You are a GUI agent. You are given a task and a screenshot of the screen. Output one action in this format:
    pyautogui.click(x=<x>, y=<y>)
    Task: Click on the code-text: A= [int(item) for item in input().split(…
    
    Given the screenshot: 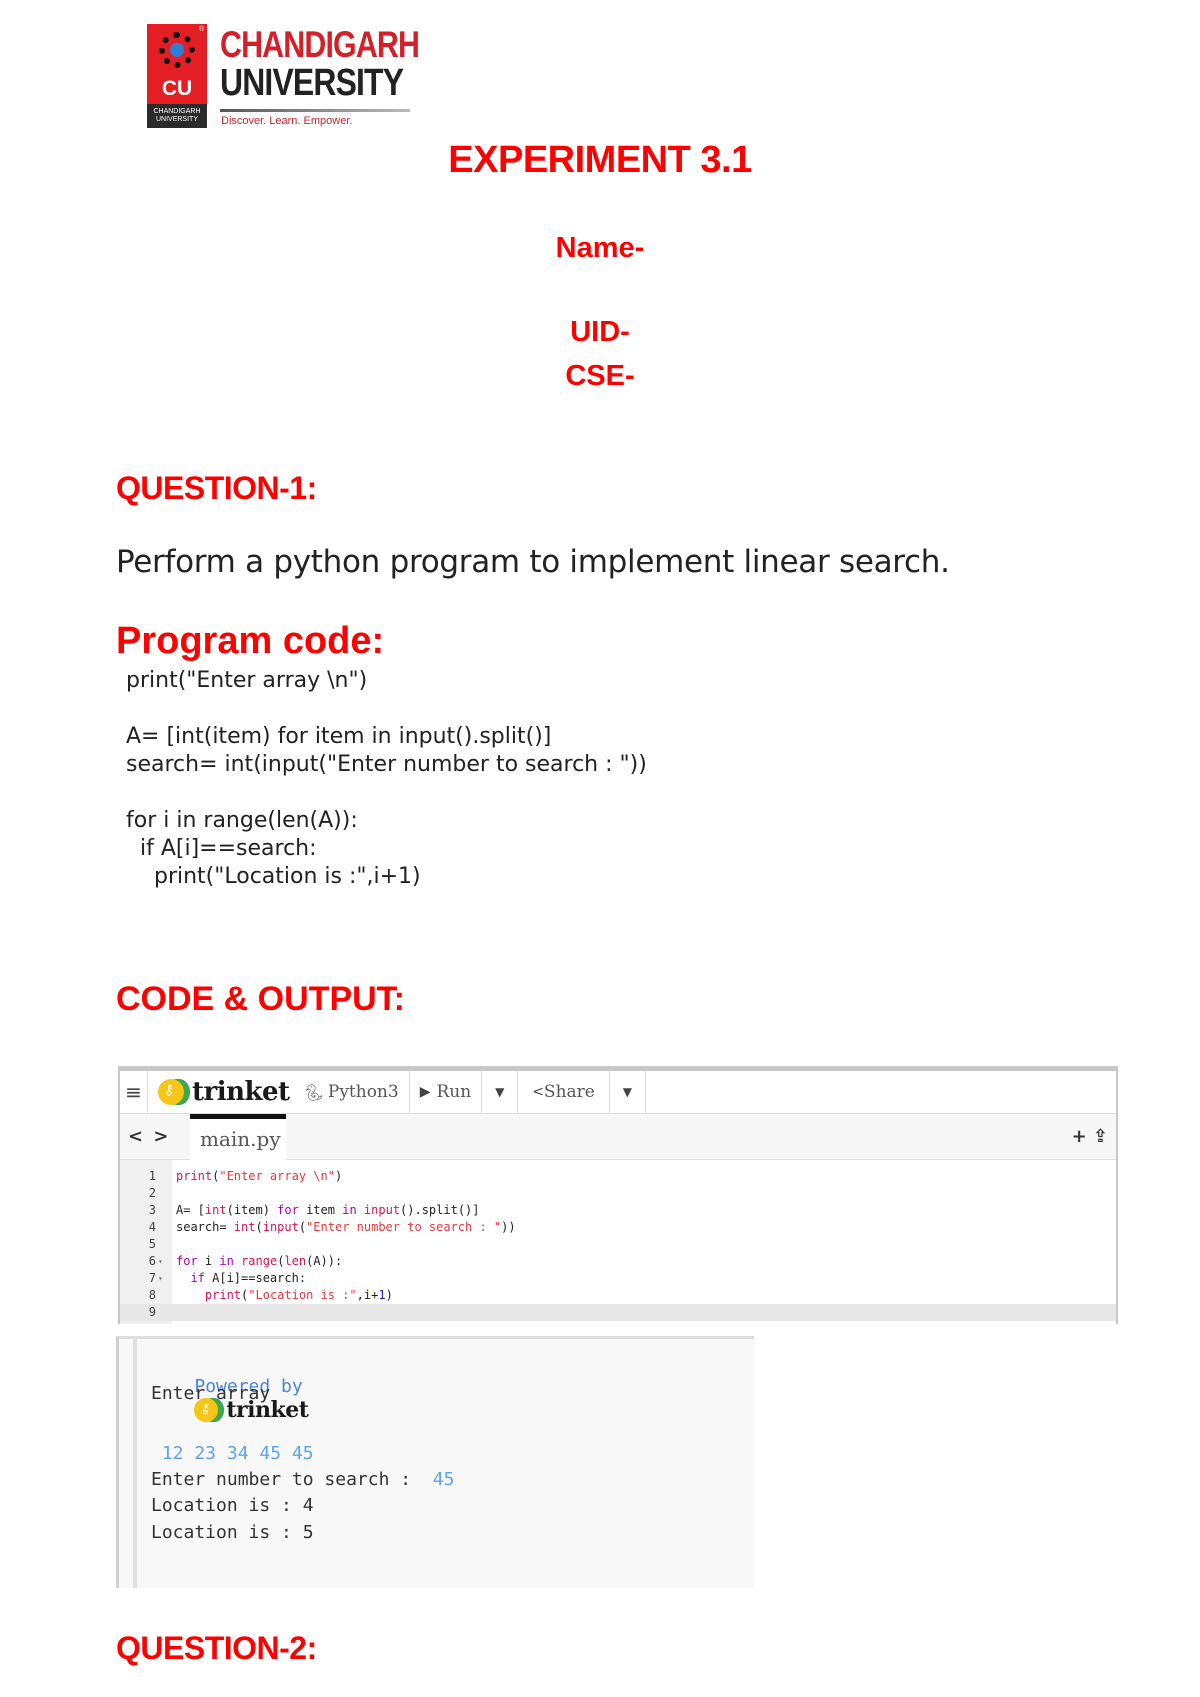 What is the action you would take?
    pyautogui.click(x=328, y=1210)
    